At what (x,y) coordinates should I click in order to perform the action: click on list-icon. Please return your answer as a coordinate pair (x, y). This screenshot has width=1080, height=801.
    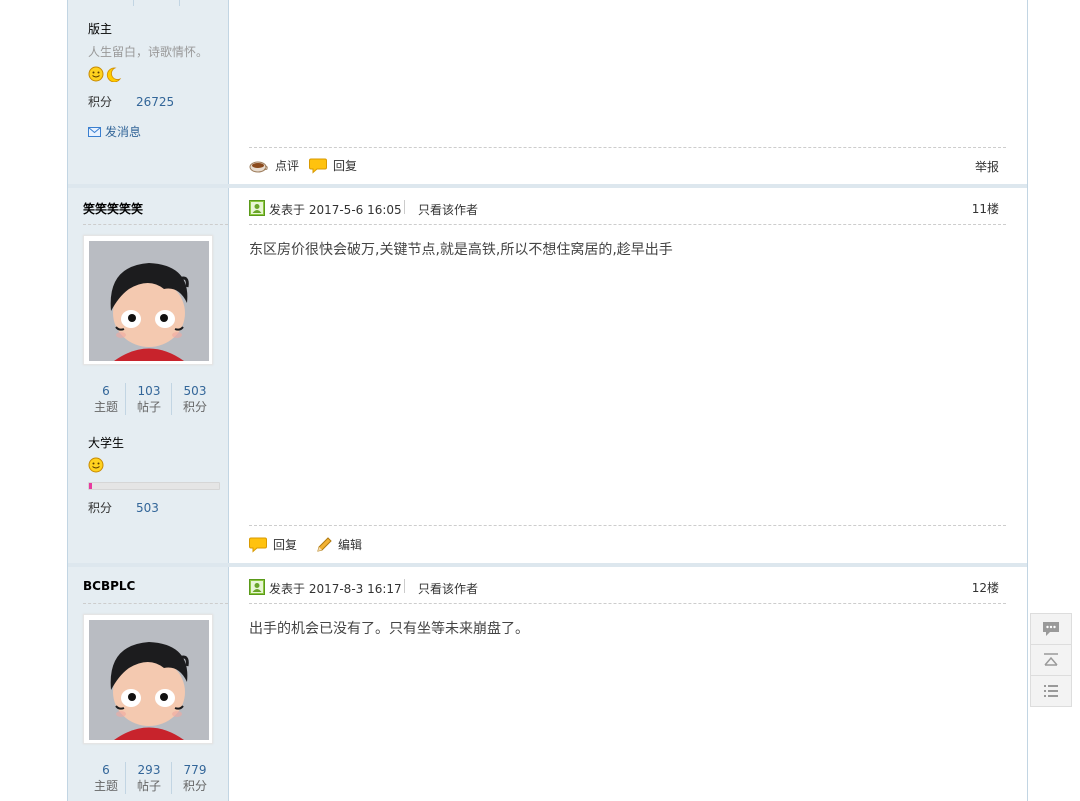
    Looking at the image, I should click on (1051, 691).